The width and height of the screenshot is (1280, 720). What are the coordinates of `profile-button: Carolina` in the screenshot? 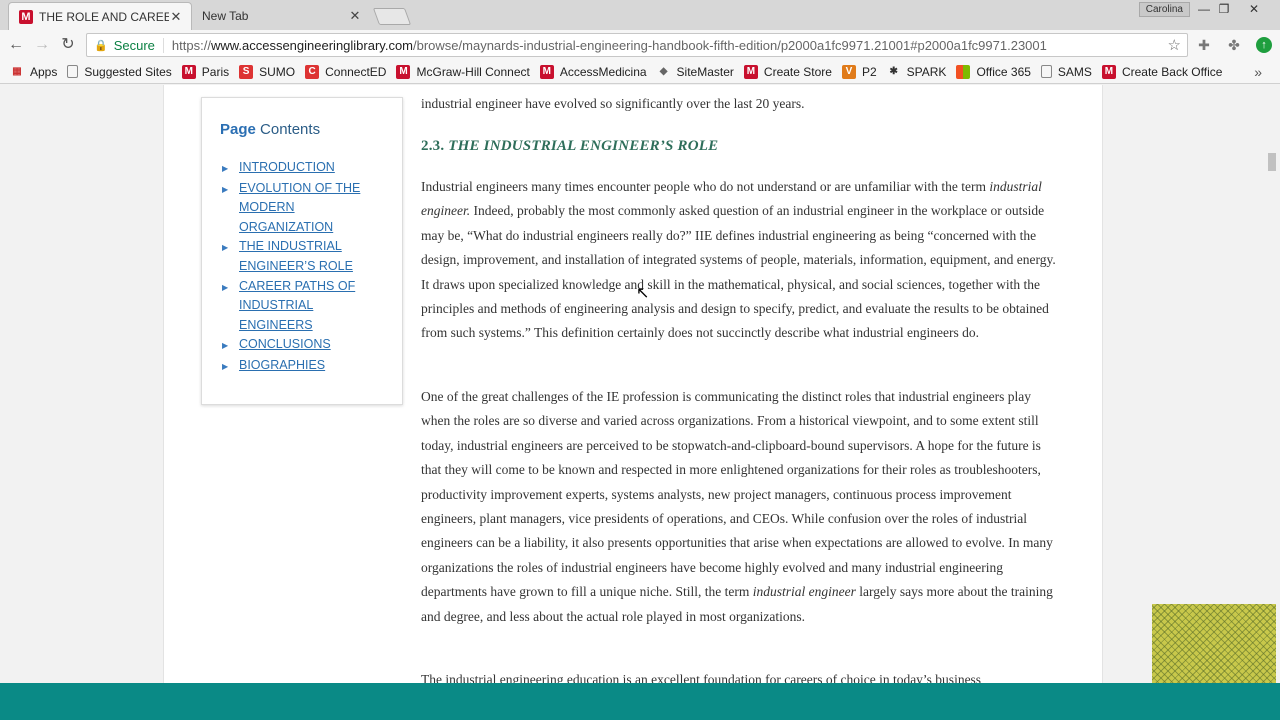 It's located at (1164, 9).